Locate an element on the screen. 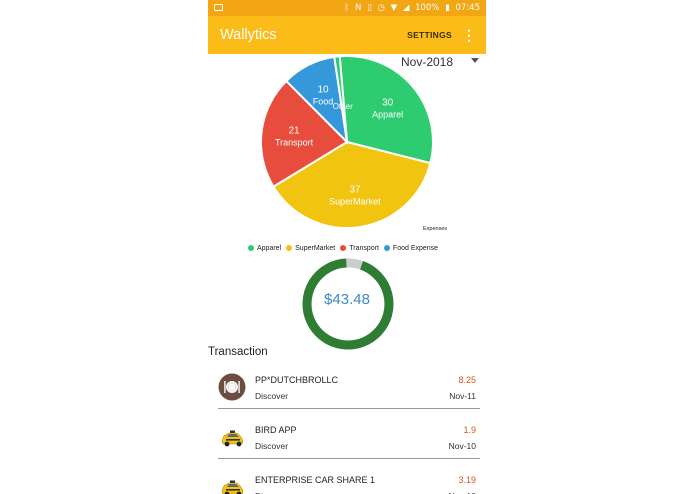  nfc-icon: N is located at coordinates (358, 8).